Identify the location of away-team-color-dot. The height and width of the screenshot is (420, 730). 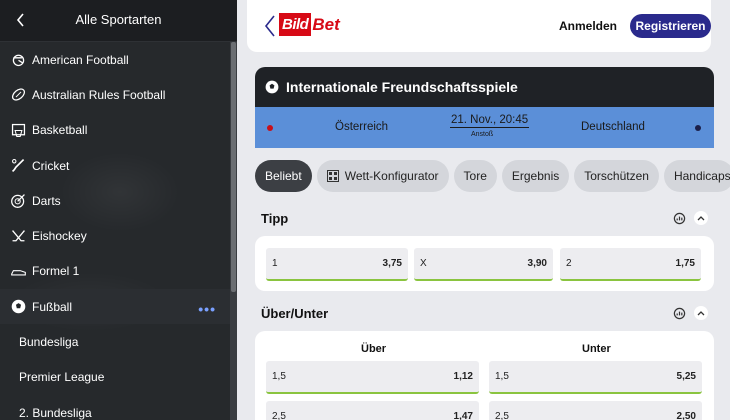
(698, 128).